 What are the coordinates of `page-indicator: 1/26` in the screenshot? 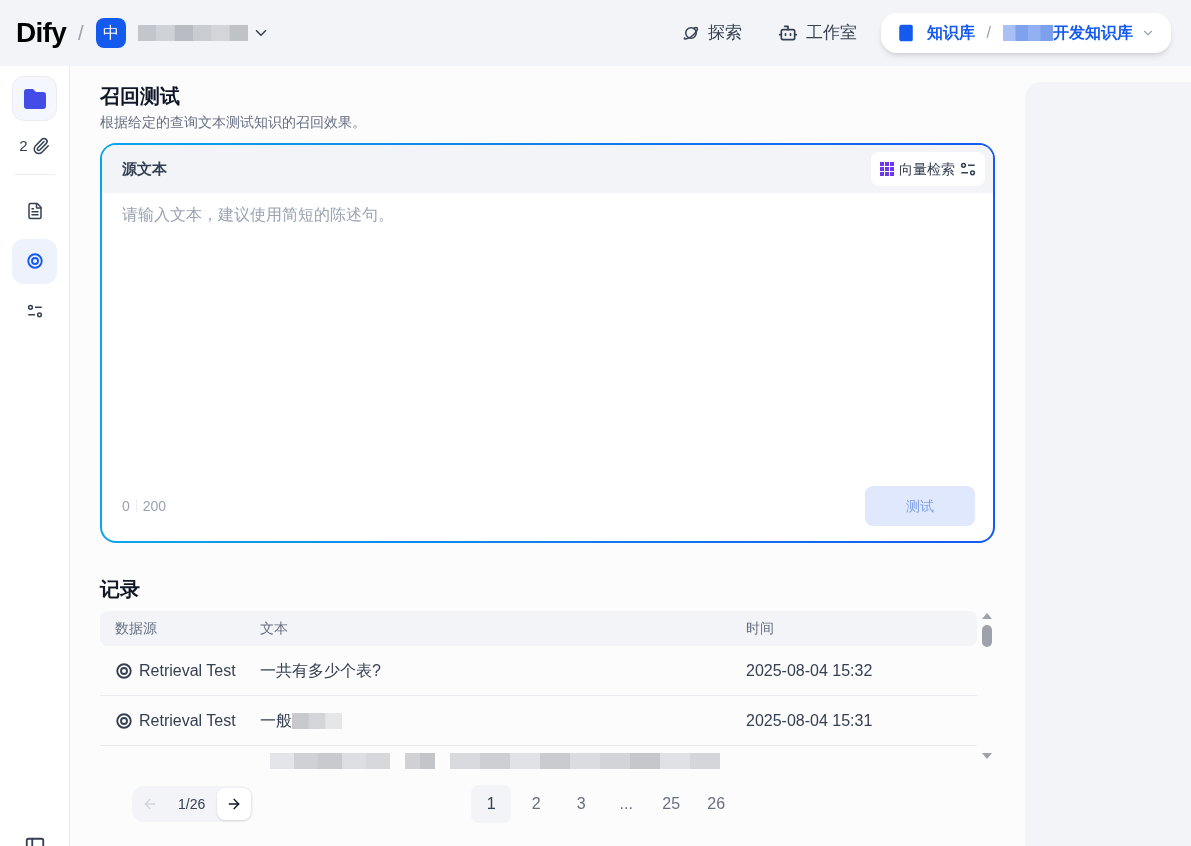 It's located at (192, 804).